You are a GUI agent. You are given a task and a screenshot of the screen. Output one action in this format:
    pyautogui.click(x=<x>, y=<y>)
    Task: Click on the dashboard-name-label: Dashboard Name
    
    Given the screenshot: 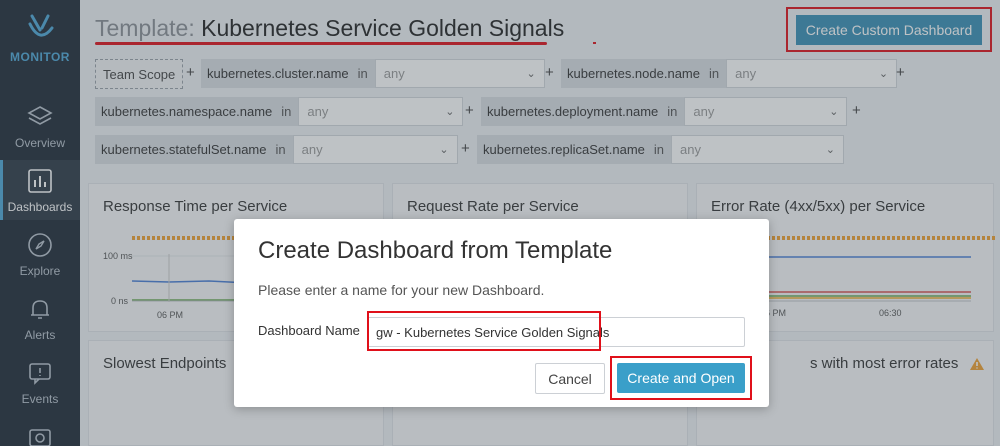 What is the action you would take?
    pyautogui.click(x=309, y=330)
    